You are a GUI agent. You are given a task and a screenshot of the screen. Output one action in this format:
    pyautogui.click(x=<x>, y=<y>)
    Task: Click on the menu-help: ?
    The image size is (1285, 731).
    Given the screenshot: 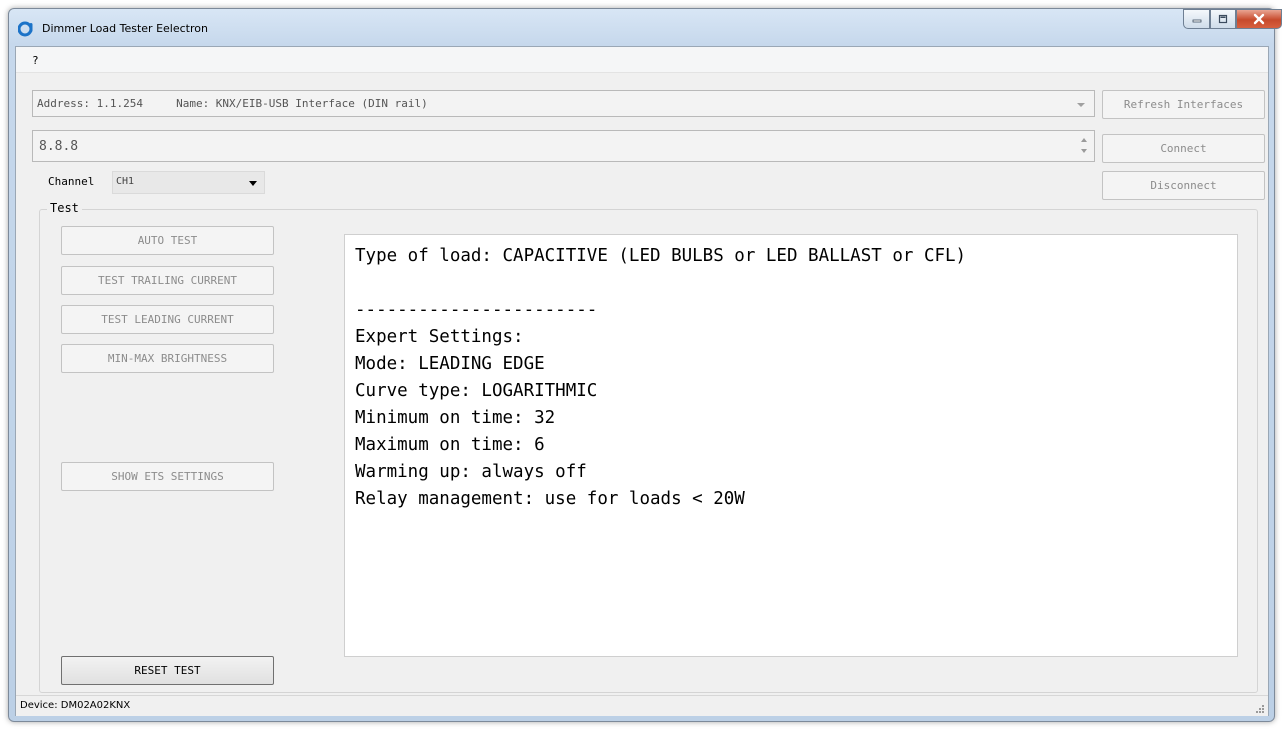 What is the action you would take?
    pyautogui.click(x=35, y=60)
    